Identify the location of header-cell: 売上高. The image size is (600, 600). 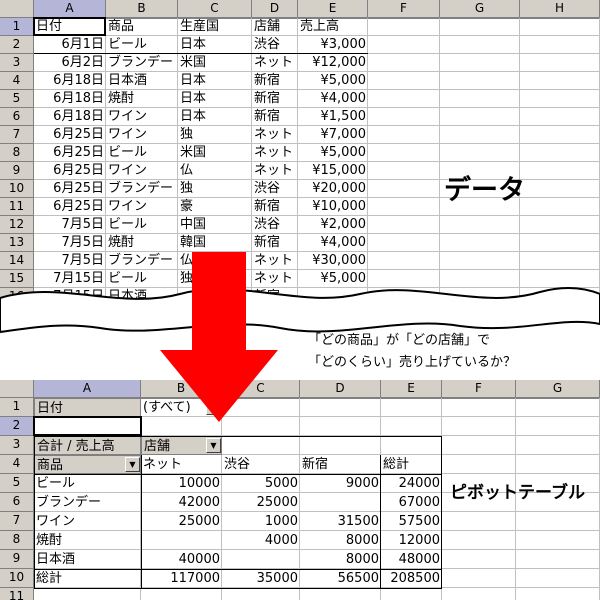
(333, 27).